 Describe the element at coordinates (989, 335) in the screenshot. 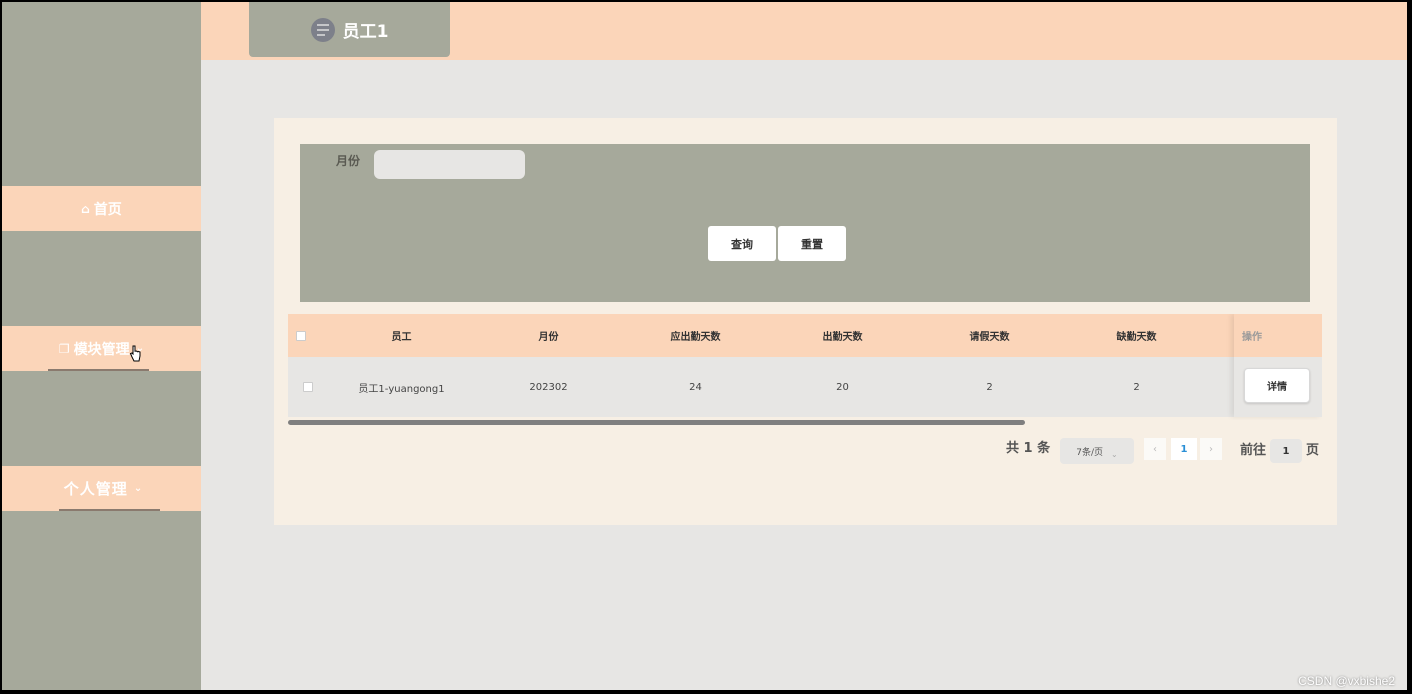

I see `column-header: 请假天数` at that location.